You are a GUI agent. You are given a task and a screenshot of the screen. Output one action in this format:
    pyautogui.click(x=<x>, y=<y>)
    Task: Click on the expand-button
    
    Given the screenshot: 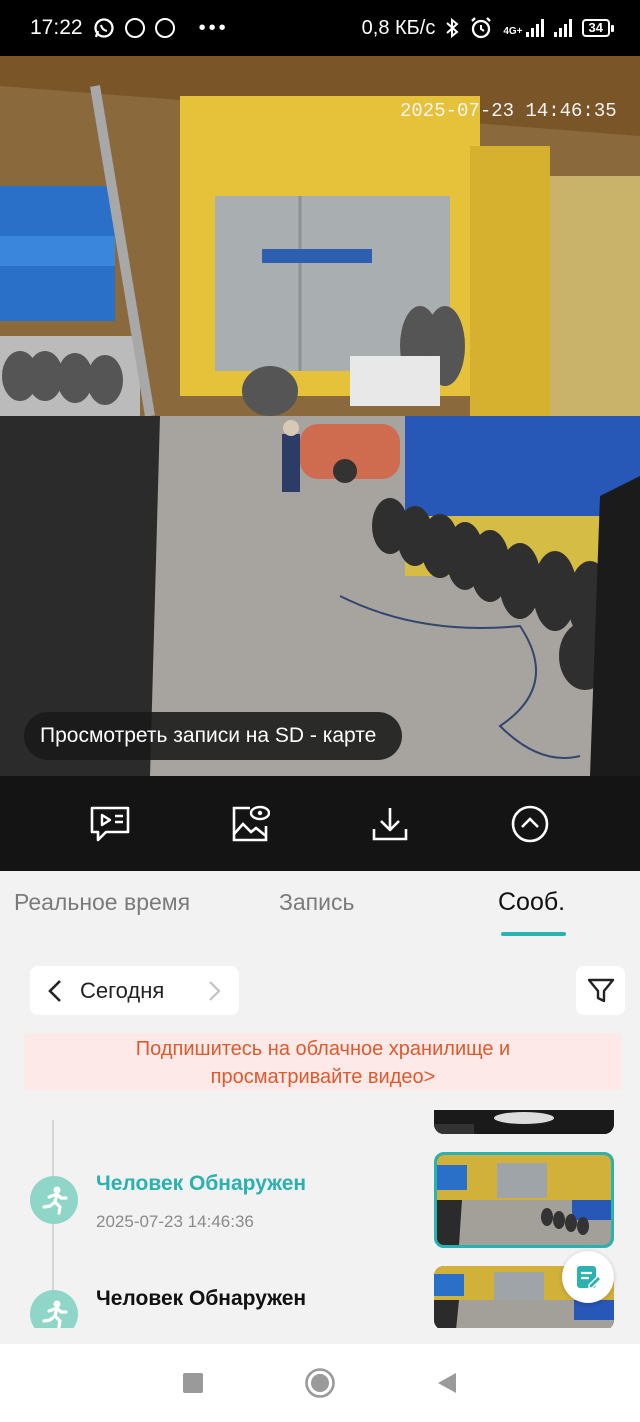 What is the action you would take?
    pyautogui.click(x=530, y=824)
    